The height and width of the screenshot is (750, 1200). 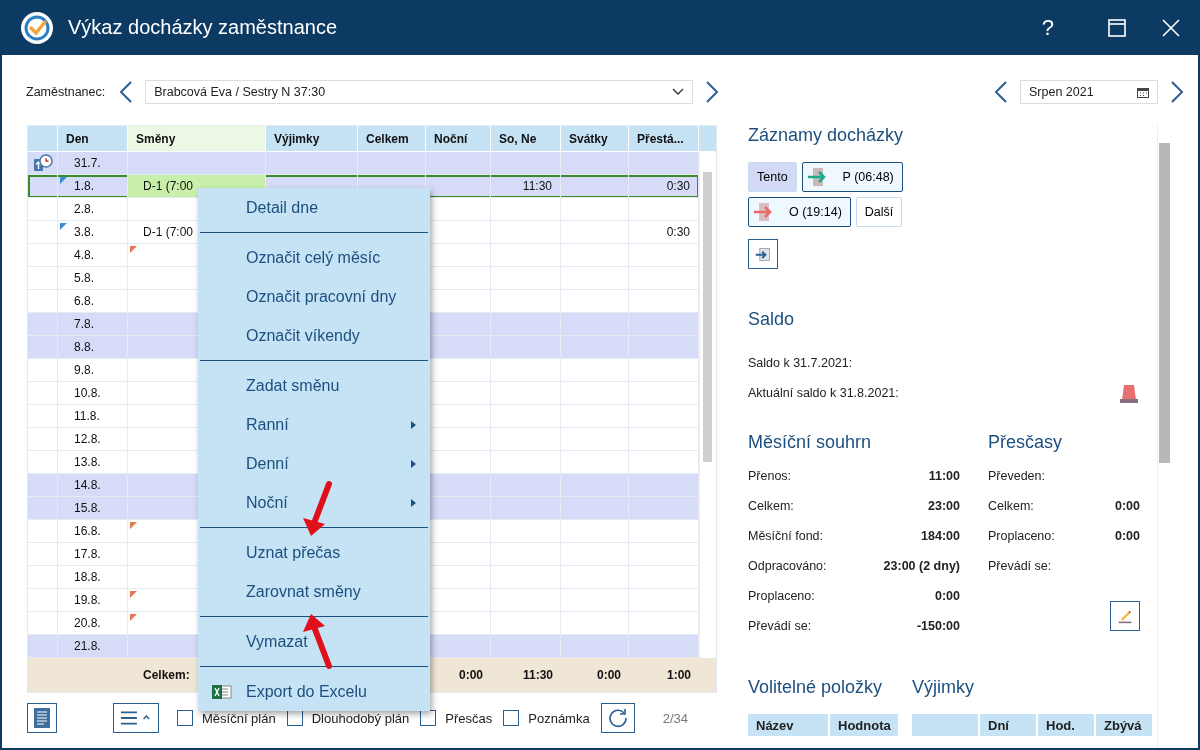 What do you see at coordinates (1016, 476) in the screenshot?
I see `field-label: Převeden:` at bounding box center [1016, 476].